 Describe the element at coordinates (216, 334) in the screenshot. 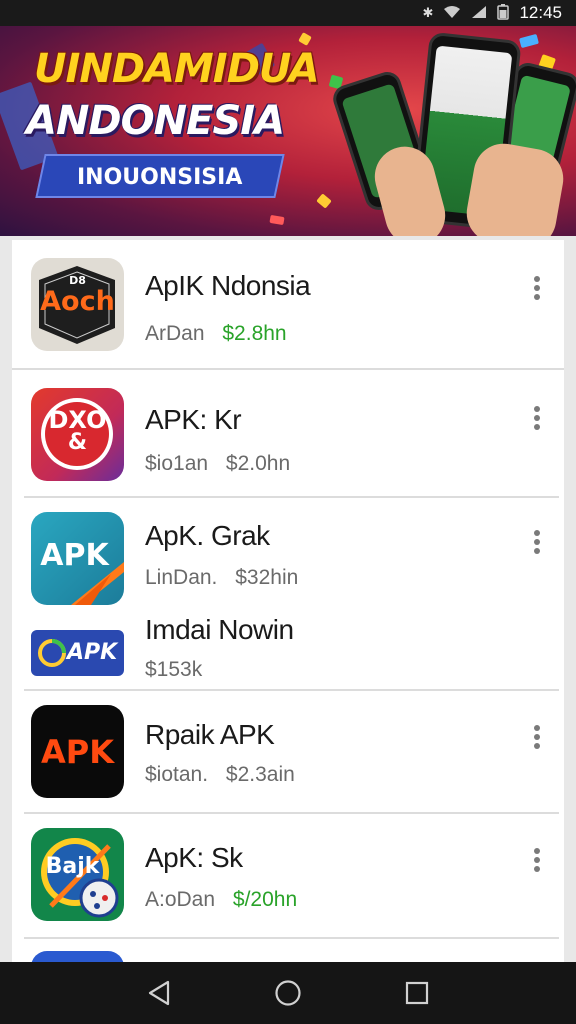

I see `app-meta: ArDan $2.8hn` at that location.